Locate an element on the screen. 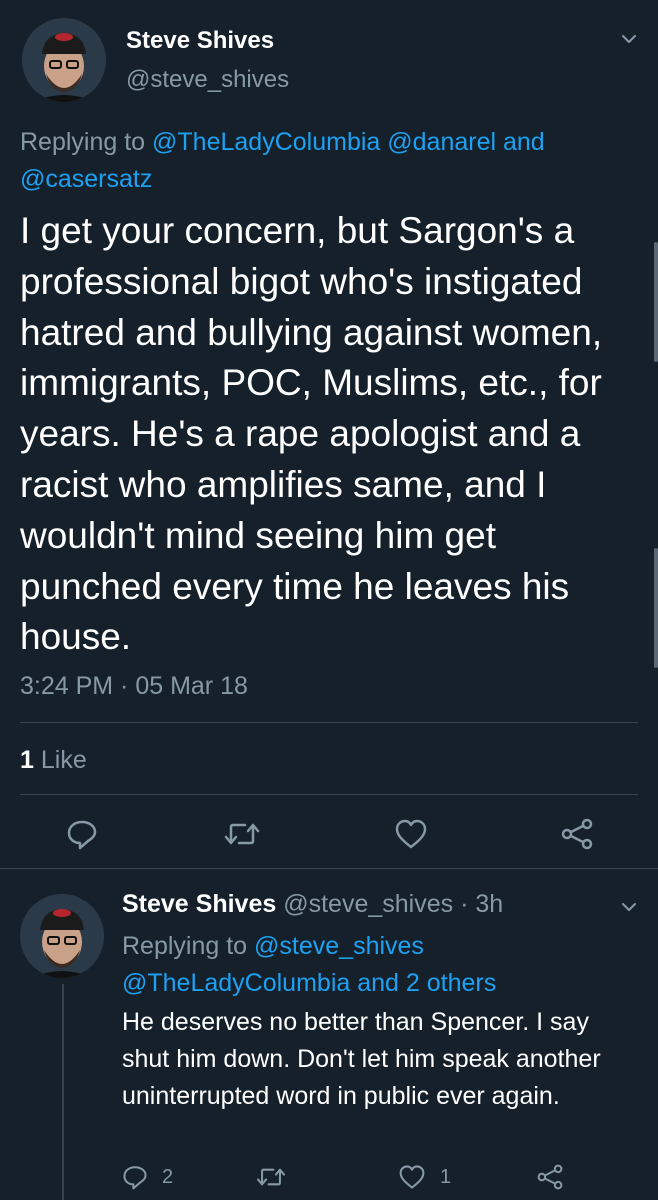  reply-header: Steve Shives @steve_shives · 3h is located at coordinates (312, 904).